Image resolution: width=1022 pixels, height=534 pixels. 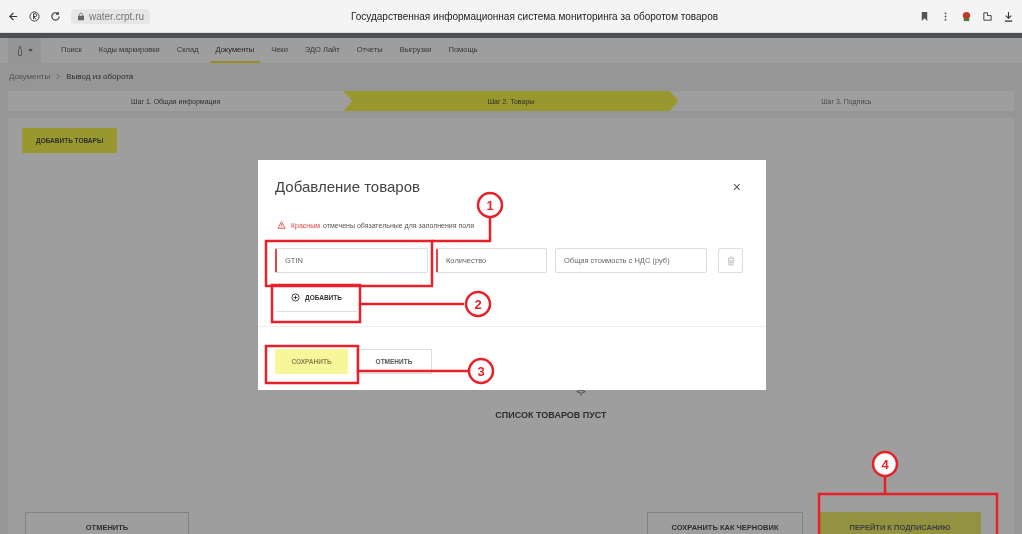 I want to click on bottle-icon, so click(x=19, y=50).